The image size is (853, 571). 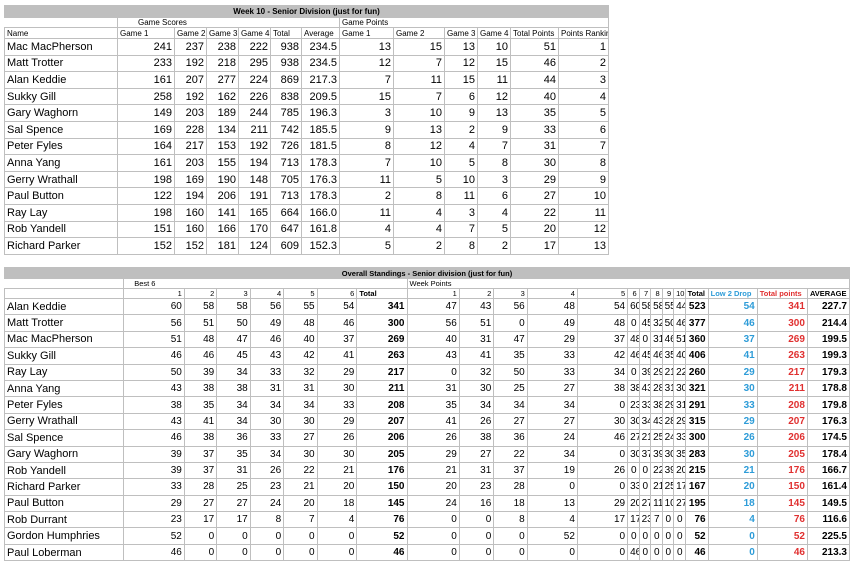 I want to click on table-cell: 196.3, so click(x=320, y=113).